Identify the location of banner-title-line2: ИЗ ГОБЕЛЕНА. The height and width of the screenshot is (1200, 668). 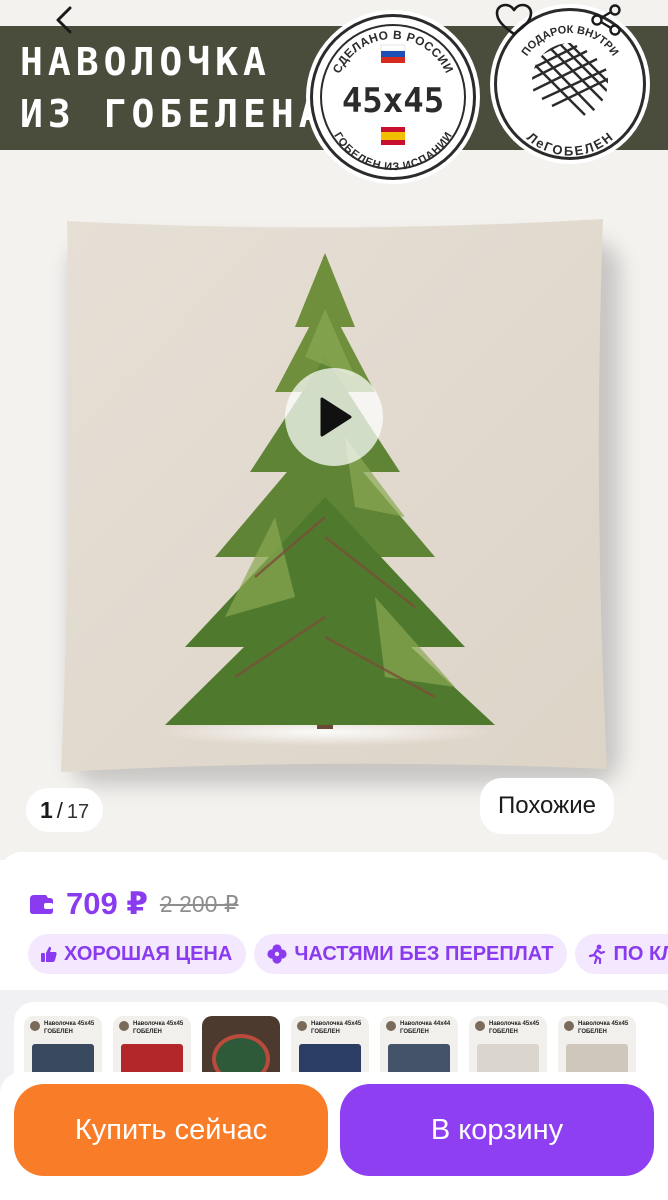
(173, 114).